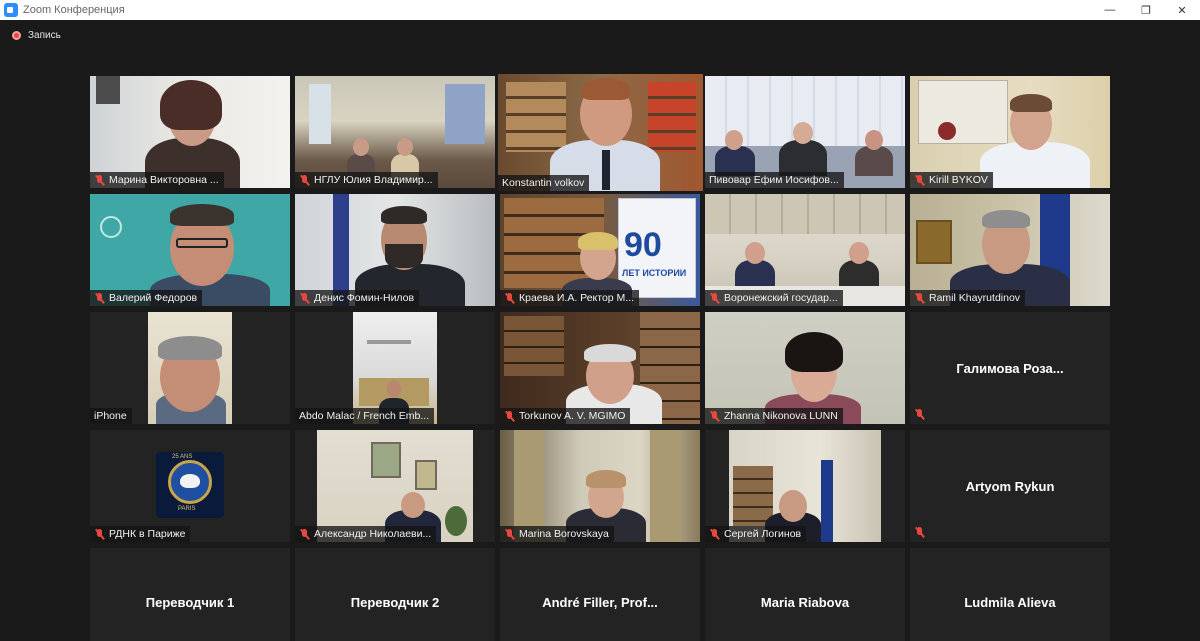 This screenshot has height=641, width=1200. Describe the element at coordinates (1010, 132) in the screenshot. I see `participant-tile: Kirill BYKOV` at that location.